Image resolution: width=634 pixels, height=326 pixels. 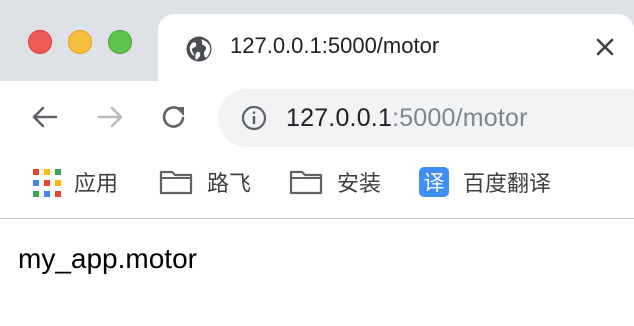 I want to click on window-minimize-button, so click(x=80, y=42).